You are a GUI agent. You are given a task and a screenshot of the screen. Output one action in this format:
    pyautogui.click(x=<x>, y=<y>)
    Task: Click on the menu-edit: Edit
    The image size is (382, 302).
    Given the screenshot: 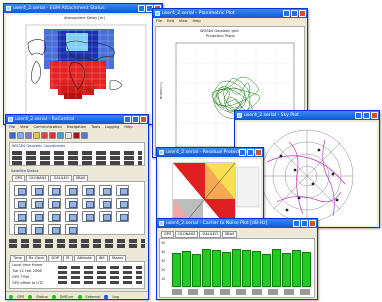 What is the action you would take?
    pyautogui.click(x=170, y=21)
    